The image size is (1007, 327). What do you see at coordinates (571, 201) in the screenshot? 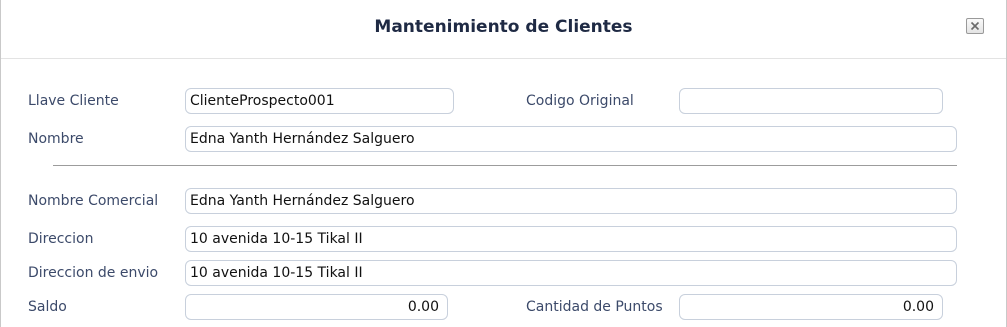
I see `nombre-comercial-input: Edna Yanth Hernández Salguero` at bounding box center [571, 201].